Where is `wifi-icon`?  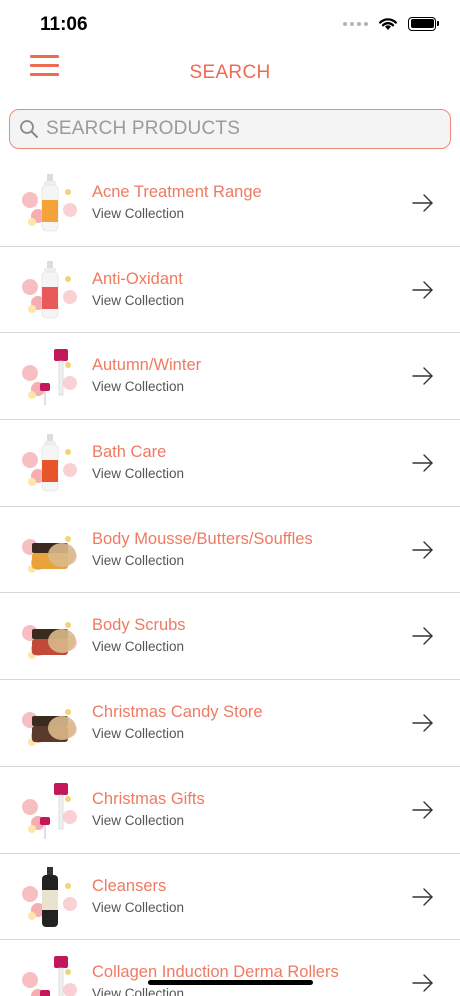
wifi-icon is located at coordinates (388, 24).